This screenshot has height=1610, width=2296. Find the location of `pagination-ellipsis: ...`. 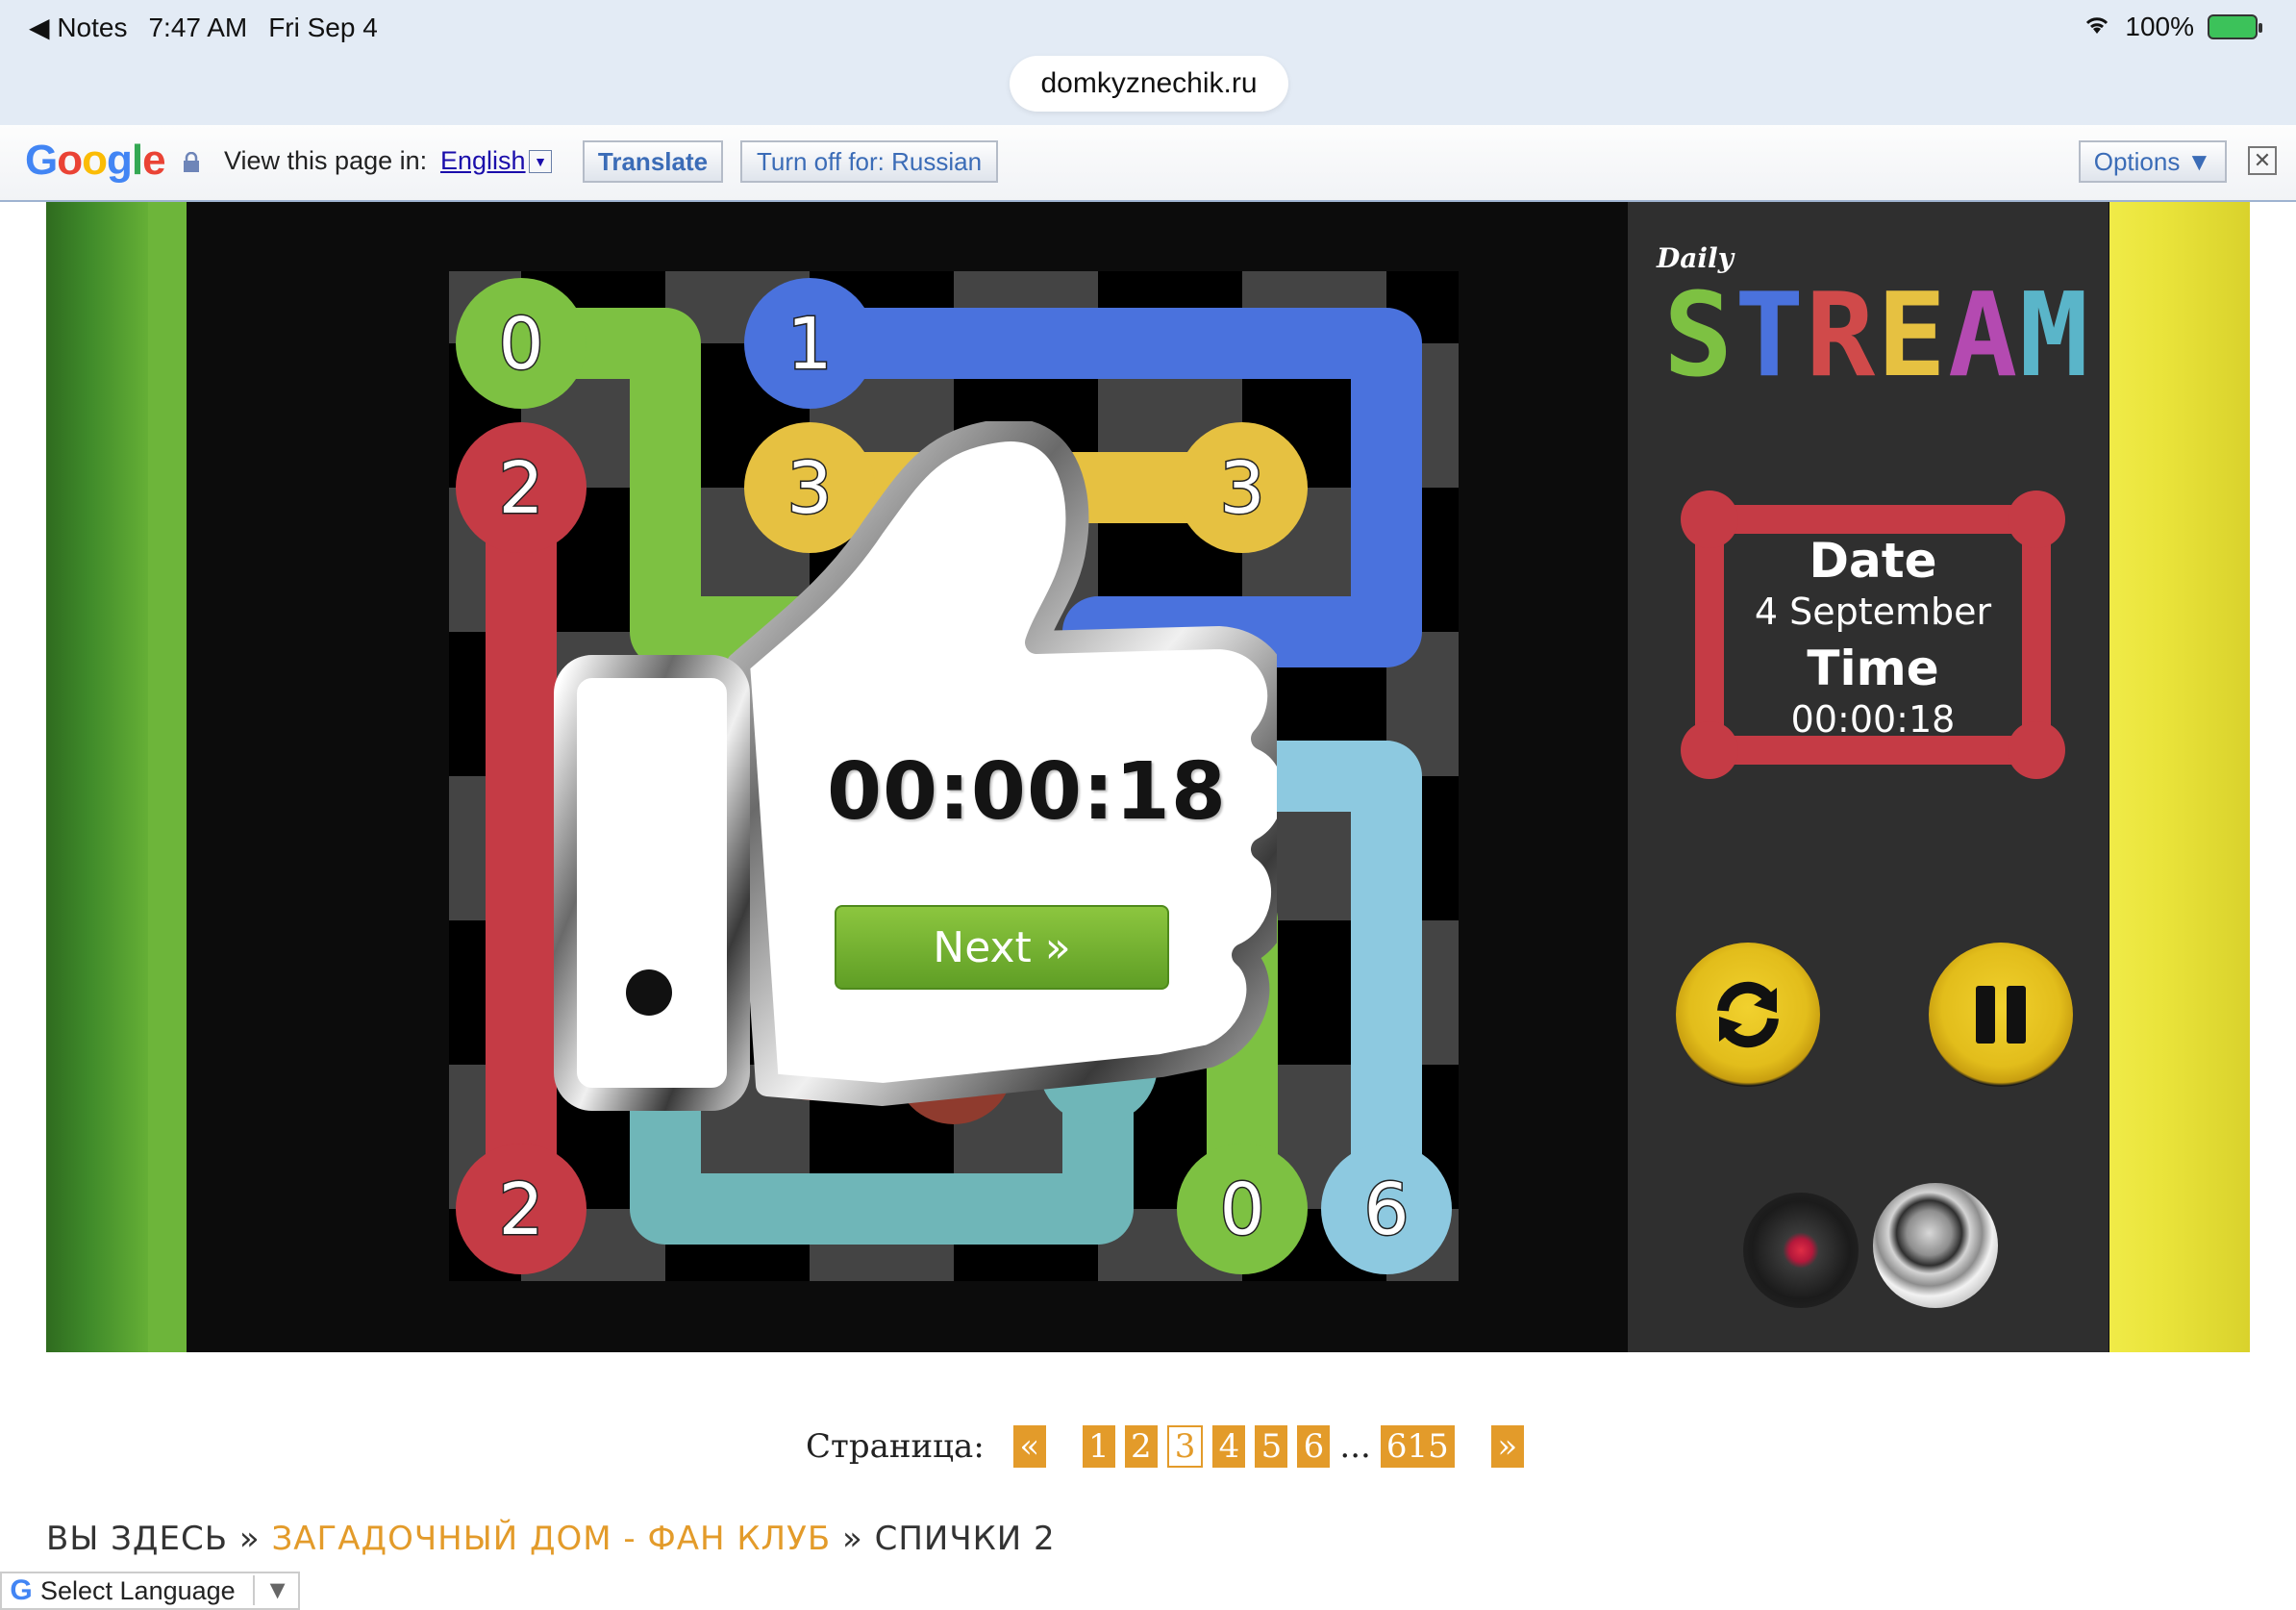

pagination-ellipsis: ... is located at coordinates (1355, 1446).